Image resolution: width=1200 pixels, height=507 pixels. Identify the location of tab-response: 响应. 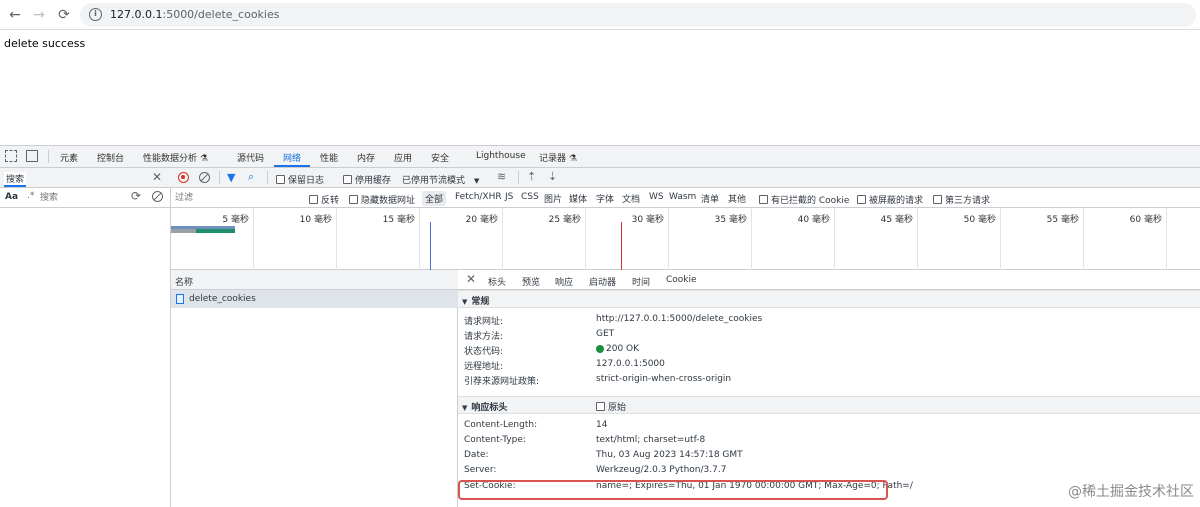
(564, 281).